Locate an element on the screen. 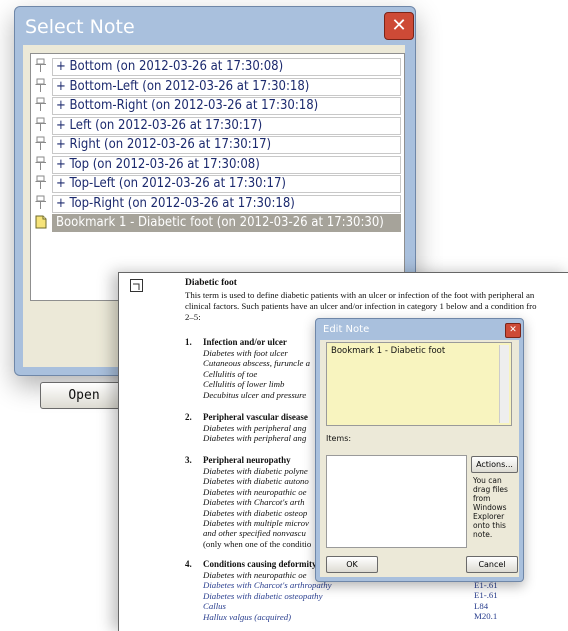 This screenshot has width=568, height=631. section-line: Cellulitis of lower limb is located at coordinates (244, 384).